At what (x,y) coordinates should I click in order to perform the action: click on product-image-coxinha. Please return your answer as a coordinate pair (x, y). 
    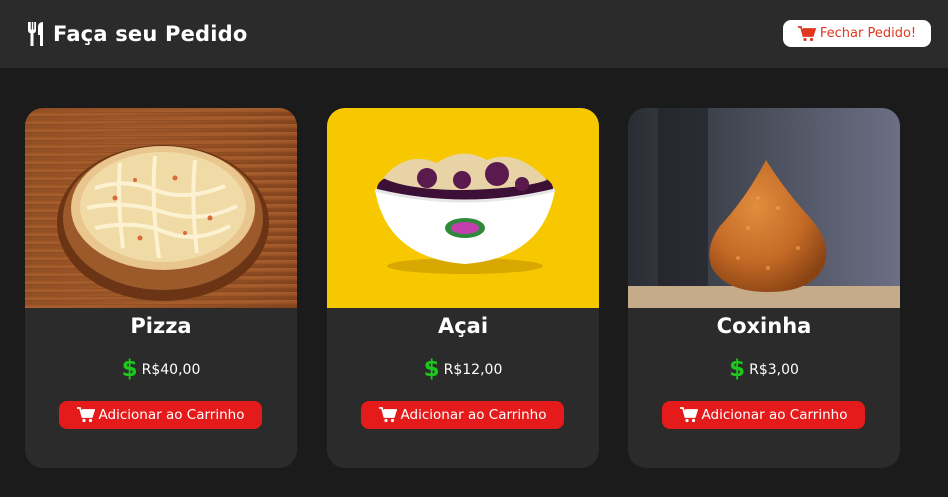
    Looking at the image, I should click on (764, 208).